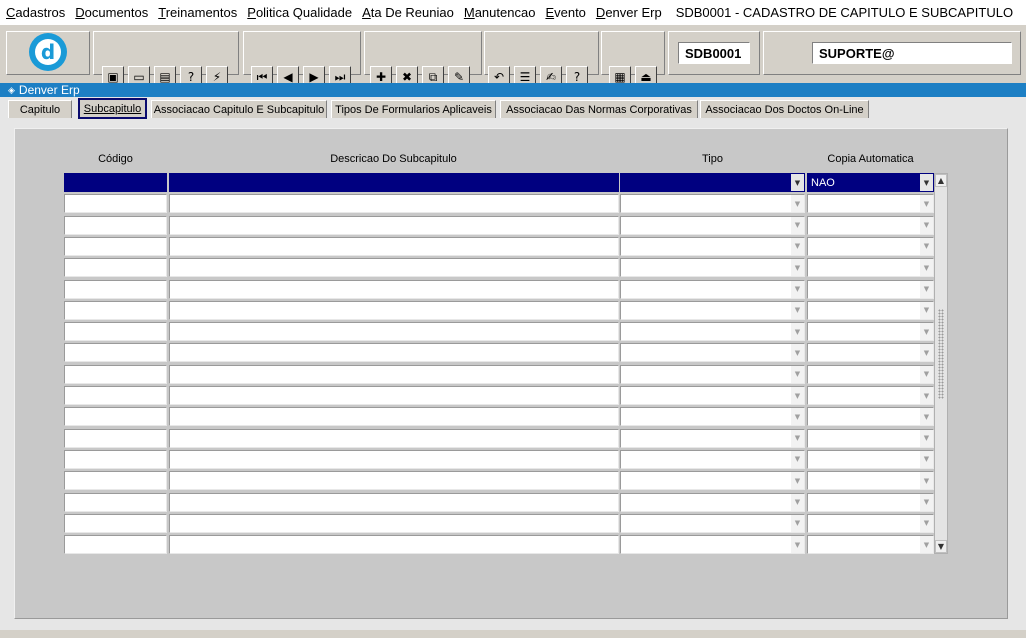 Image resolution: width=1026 pixels, height=638 pixels. I want to click on vertical-scrollbar: ▲ ▼, so click(941, 363).